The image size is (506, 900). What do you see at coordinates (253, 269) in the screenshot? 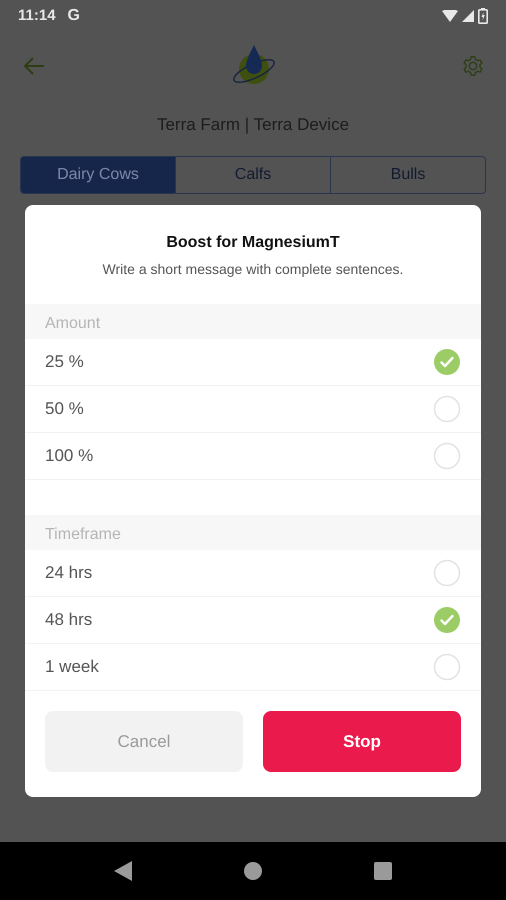
I see `dialog-subtitle: Write a short message with complete sentences.` at bounding box center [253, 269].